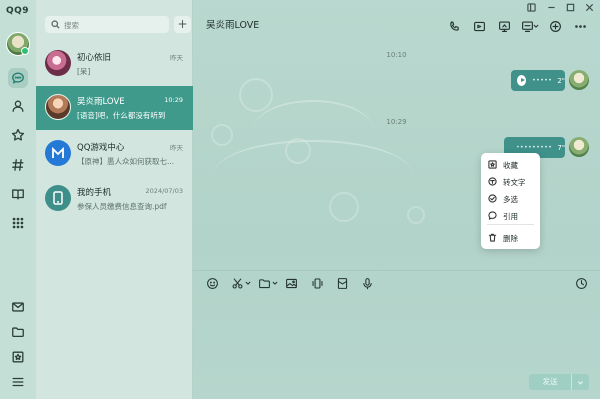 The height and width of the screenshot is (399, 600). I want to click on nav-rail: QQ9, so click(18, 199).